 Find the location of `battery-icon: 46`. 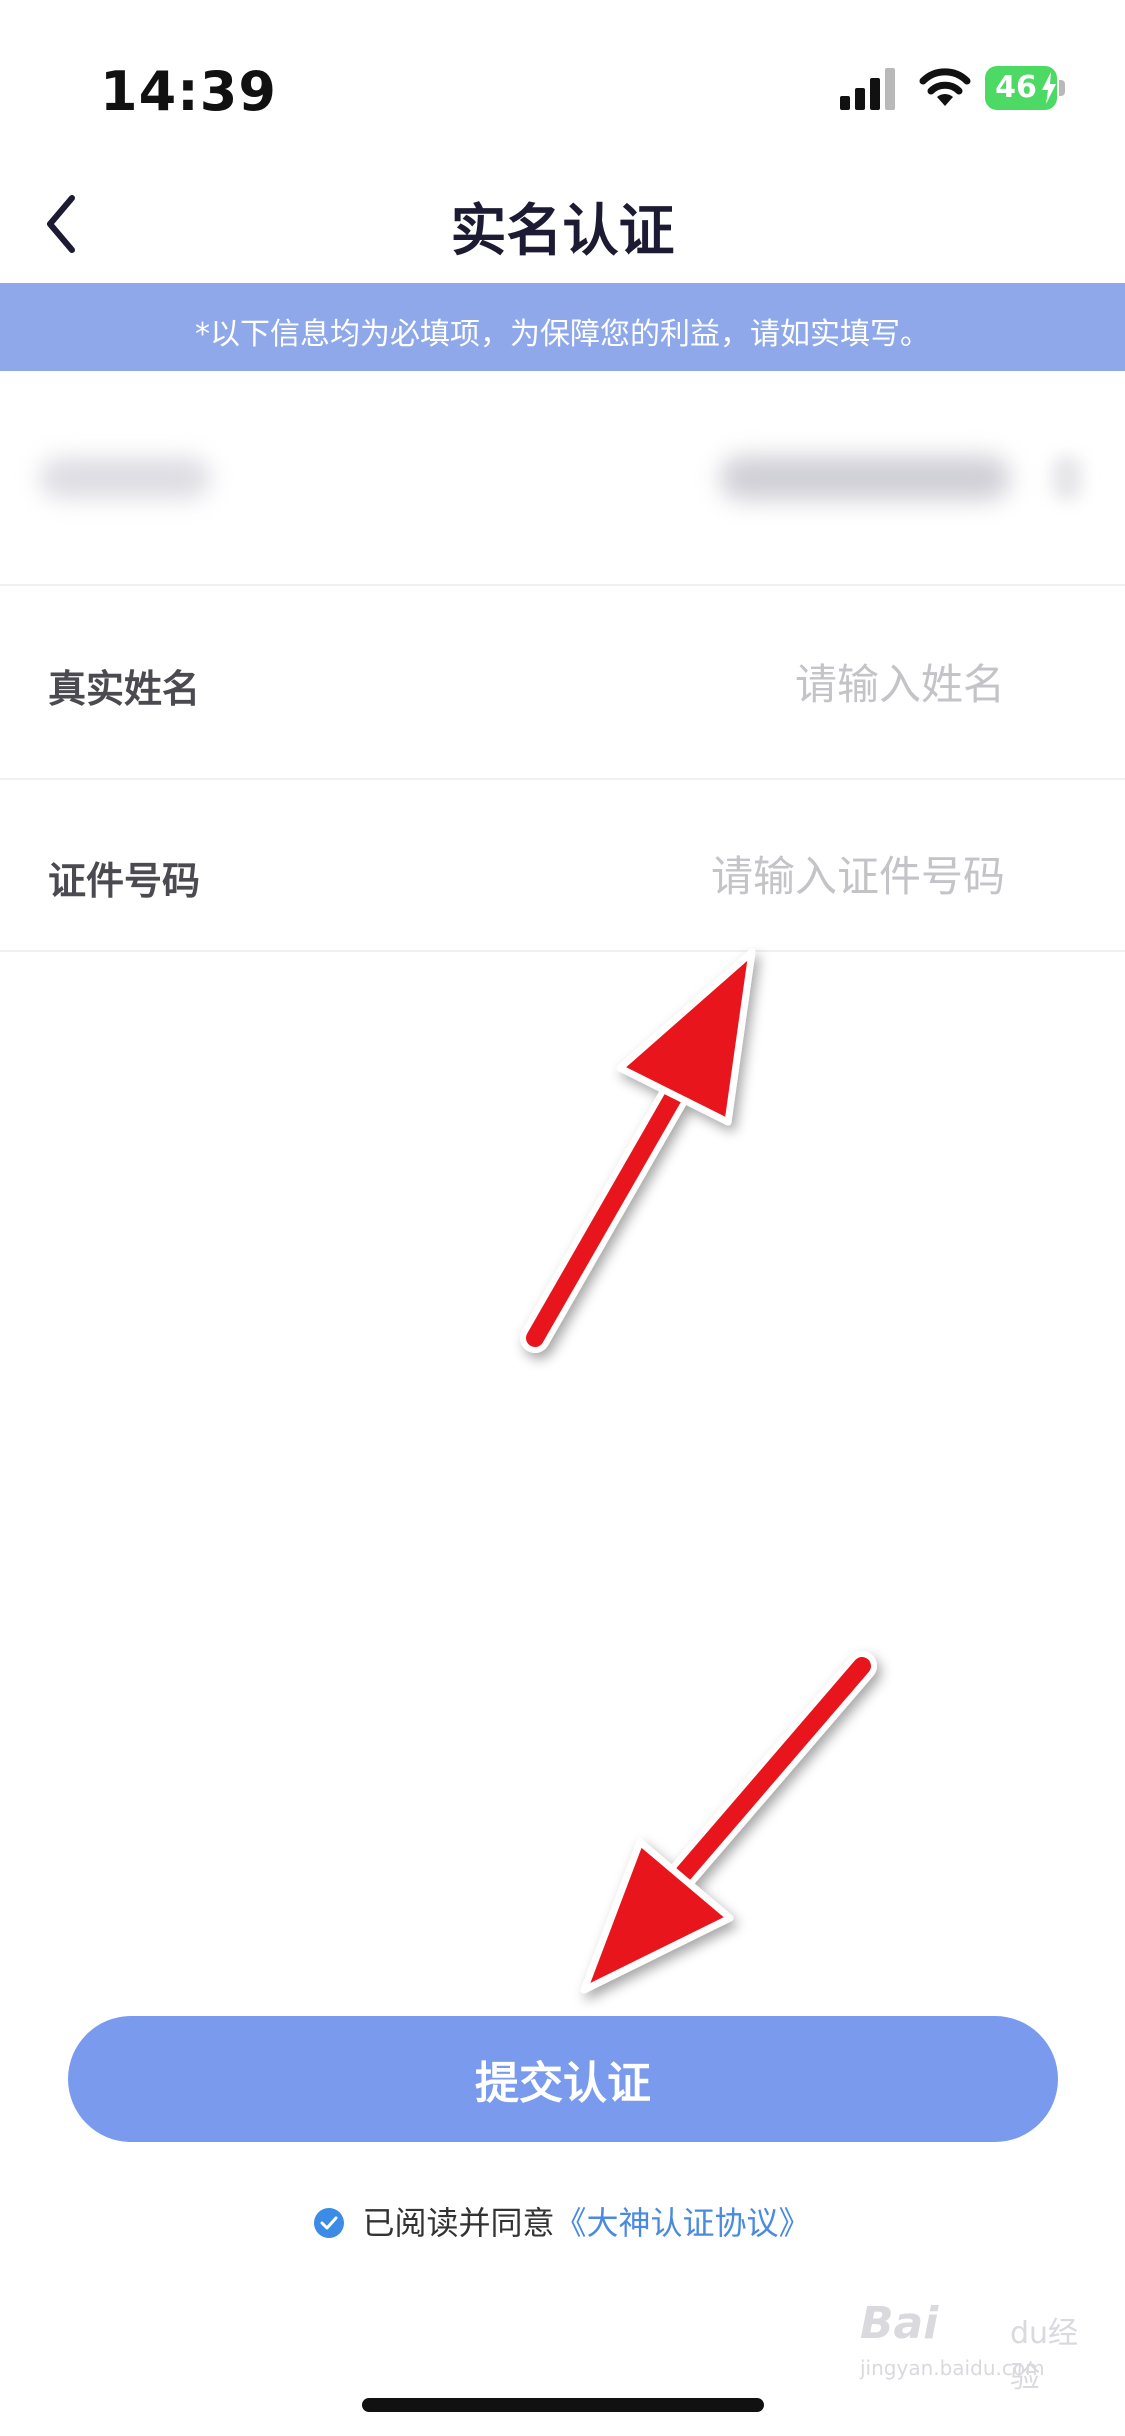

battery-icon: 46 is located at coordinates (1025, 88).